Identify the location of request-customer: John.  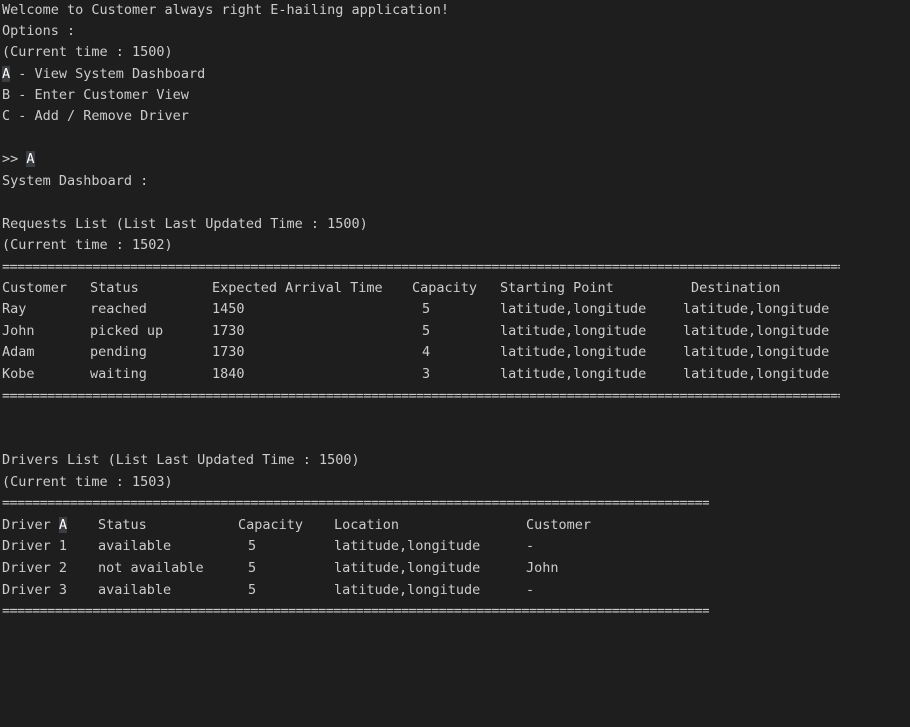
(18, 331).